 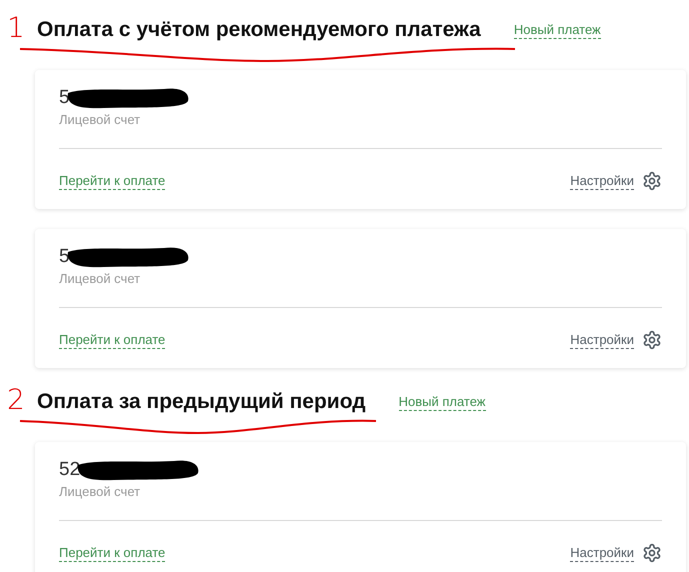 What do you see at coordinates (16, 400) in the screenshot?
I see `annotation-number: 2` at bounding box center [16, 400].